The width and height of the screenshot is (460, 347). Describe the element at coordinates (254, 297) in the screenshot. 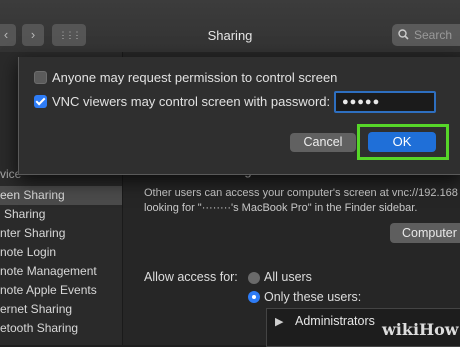

I see `radio-only-these-users` at that location.